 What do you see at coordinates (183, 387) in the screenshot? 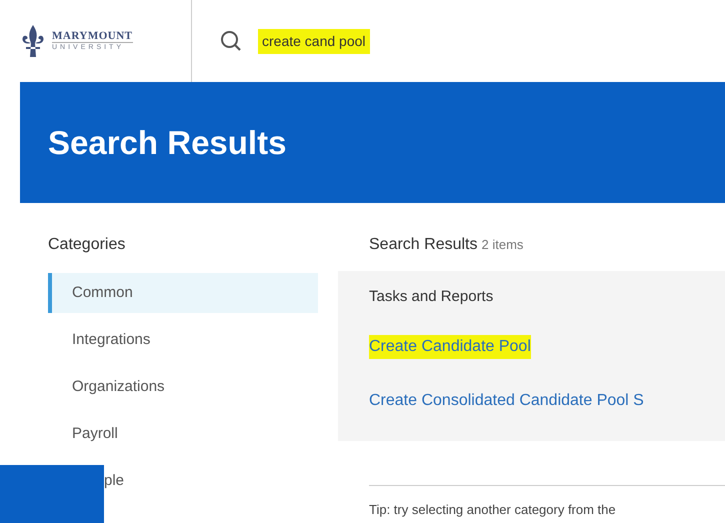
I see `category-item: Organizations` at bounding box center [183, 387].